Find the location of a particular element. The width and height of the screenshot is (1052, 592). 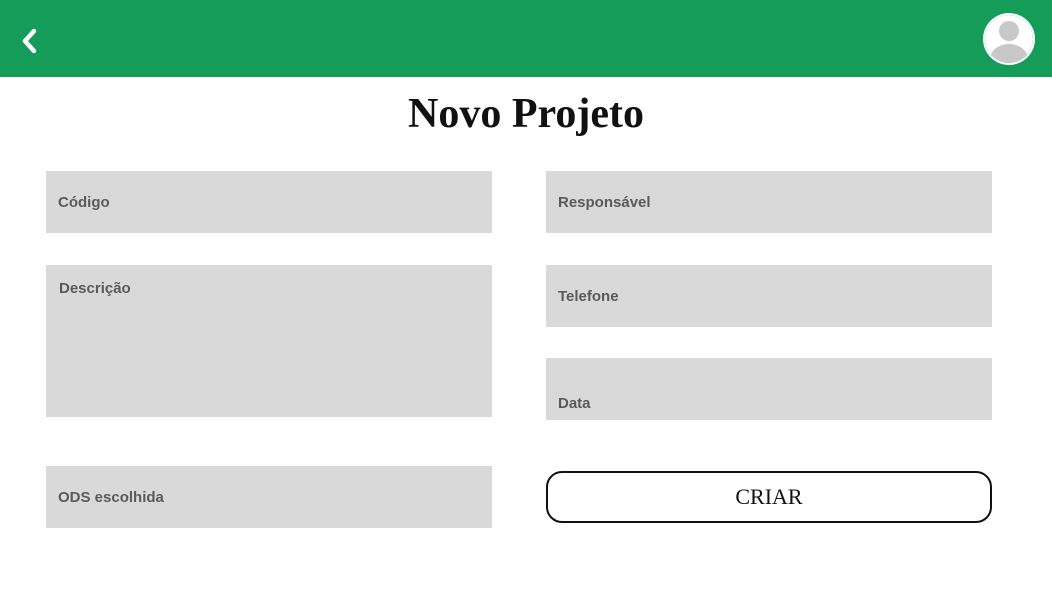

back-button is located at coordinates (29, 41).